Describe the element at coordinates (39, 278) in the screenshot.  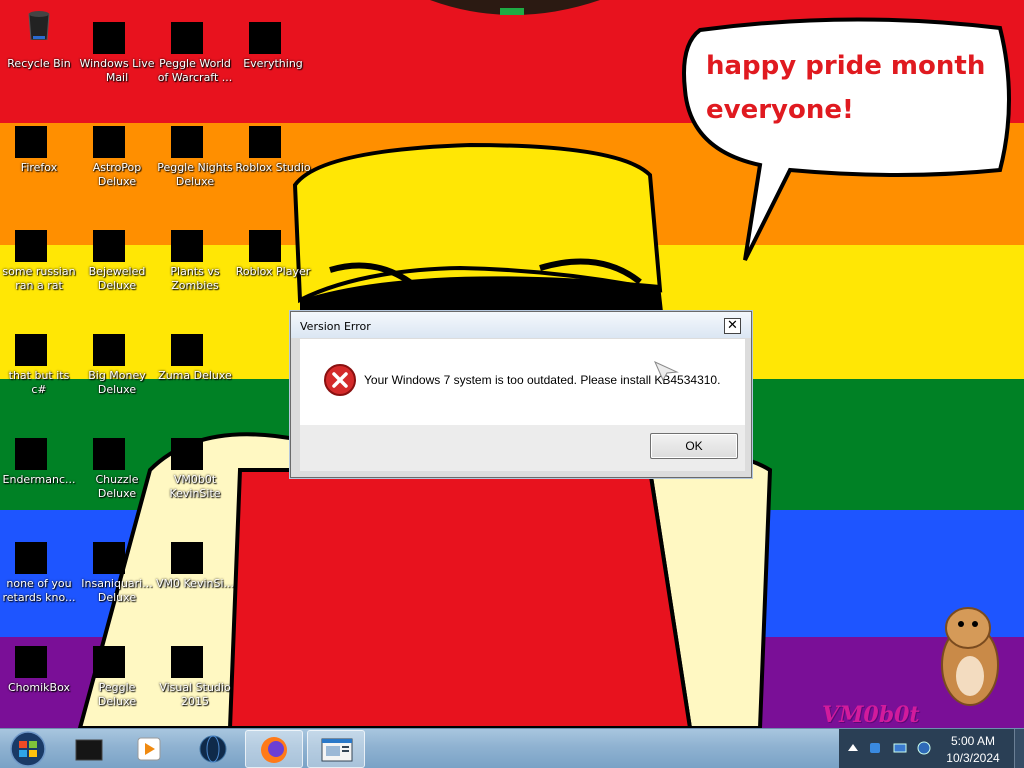
I see `desktop-icon-label: some russian ran a rat` at that location.